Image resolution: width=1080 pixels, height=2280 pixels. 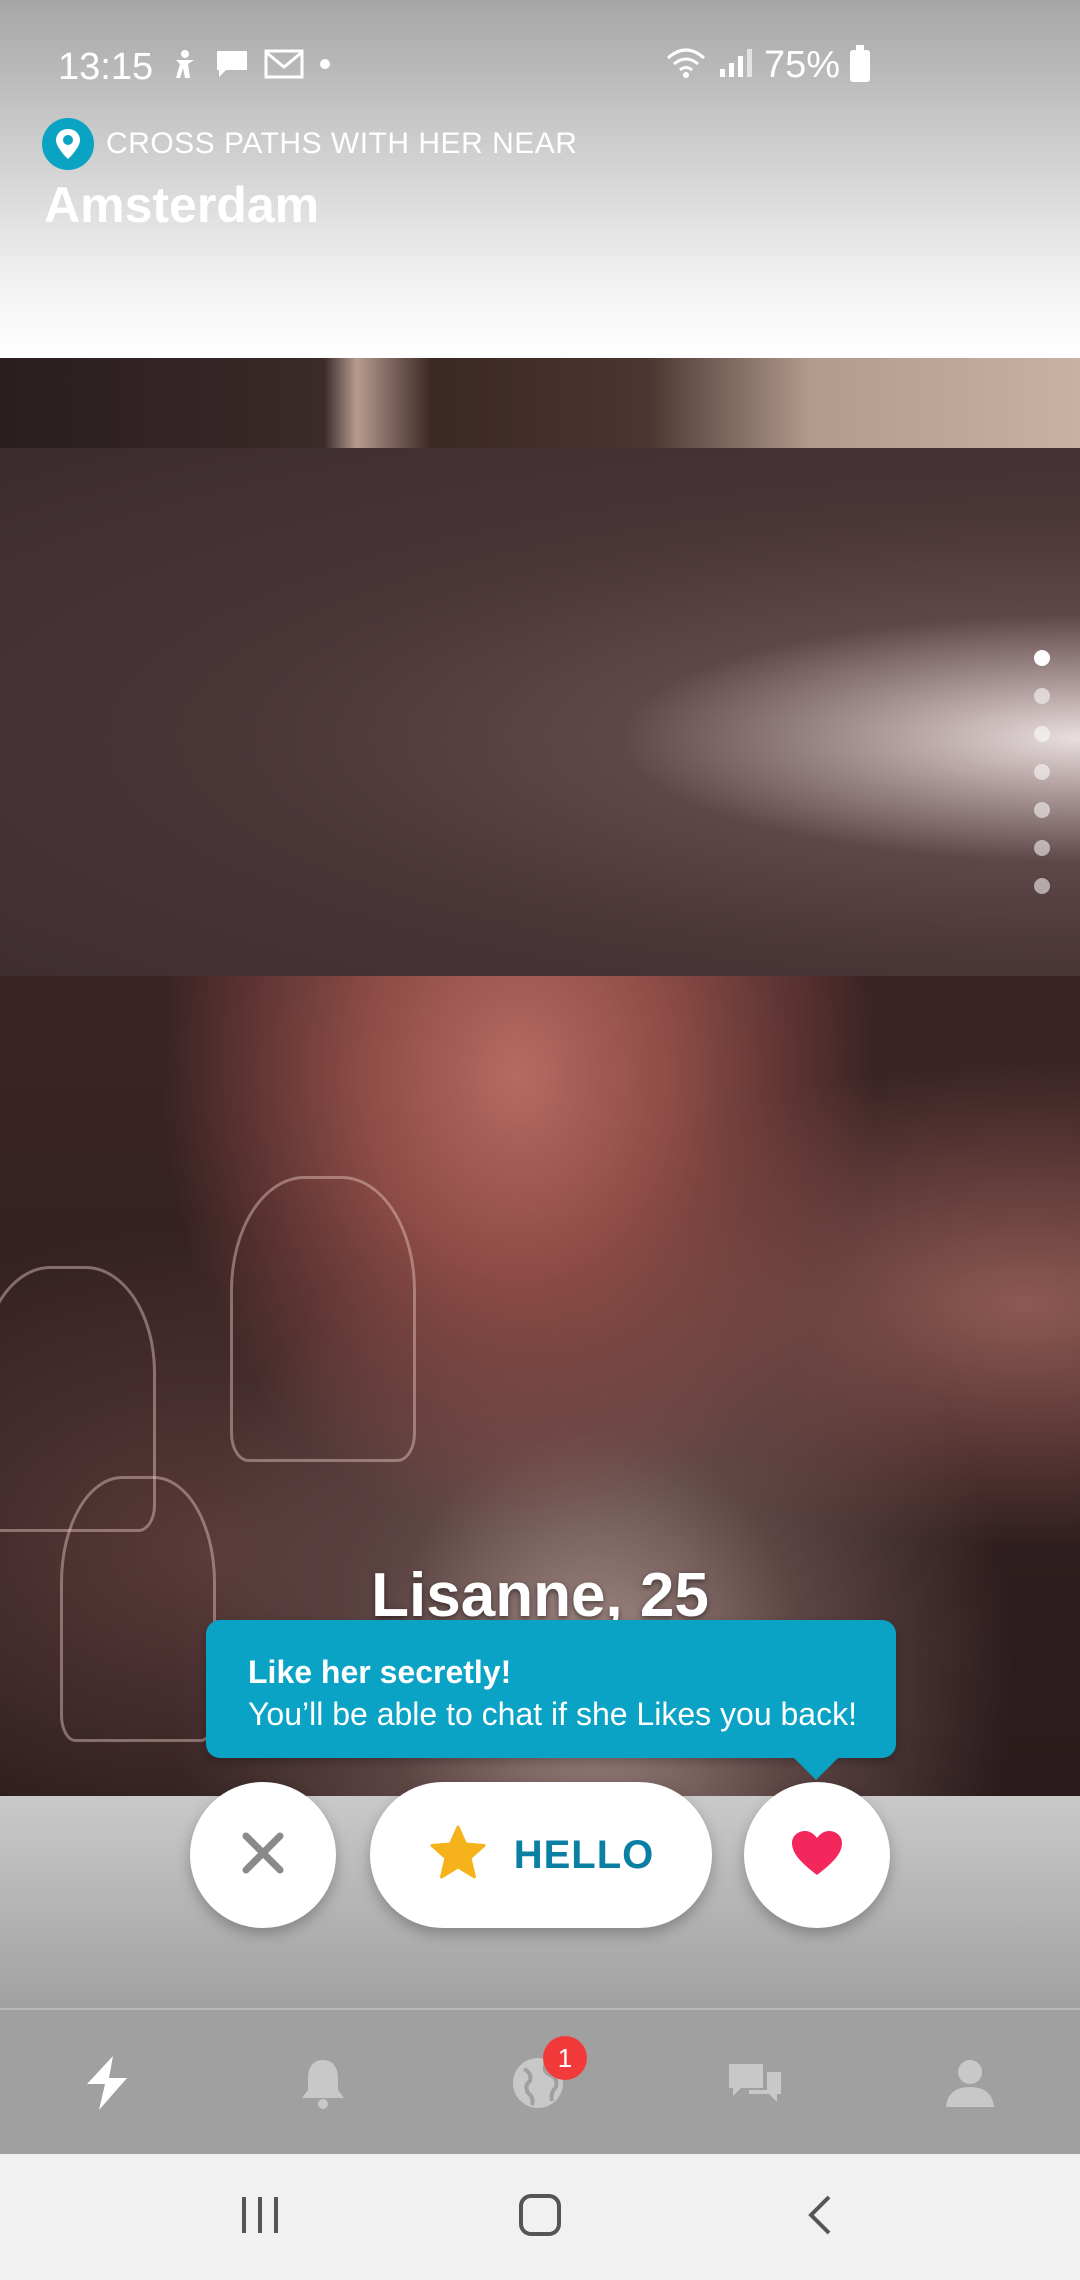 I want to click on bell-icon, so click(x=323, y=2085).